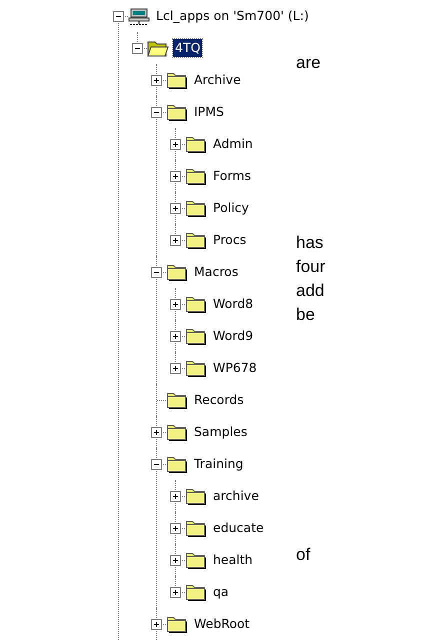  Describe the element at coordinates (235, 368) in the screenshot. I see `tree-item: WP678` at that location.